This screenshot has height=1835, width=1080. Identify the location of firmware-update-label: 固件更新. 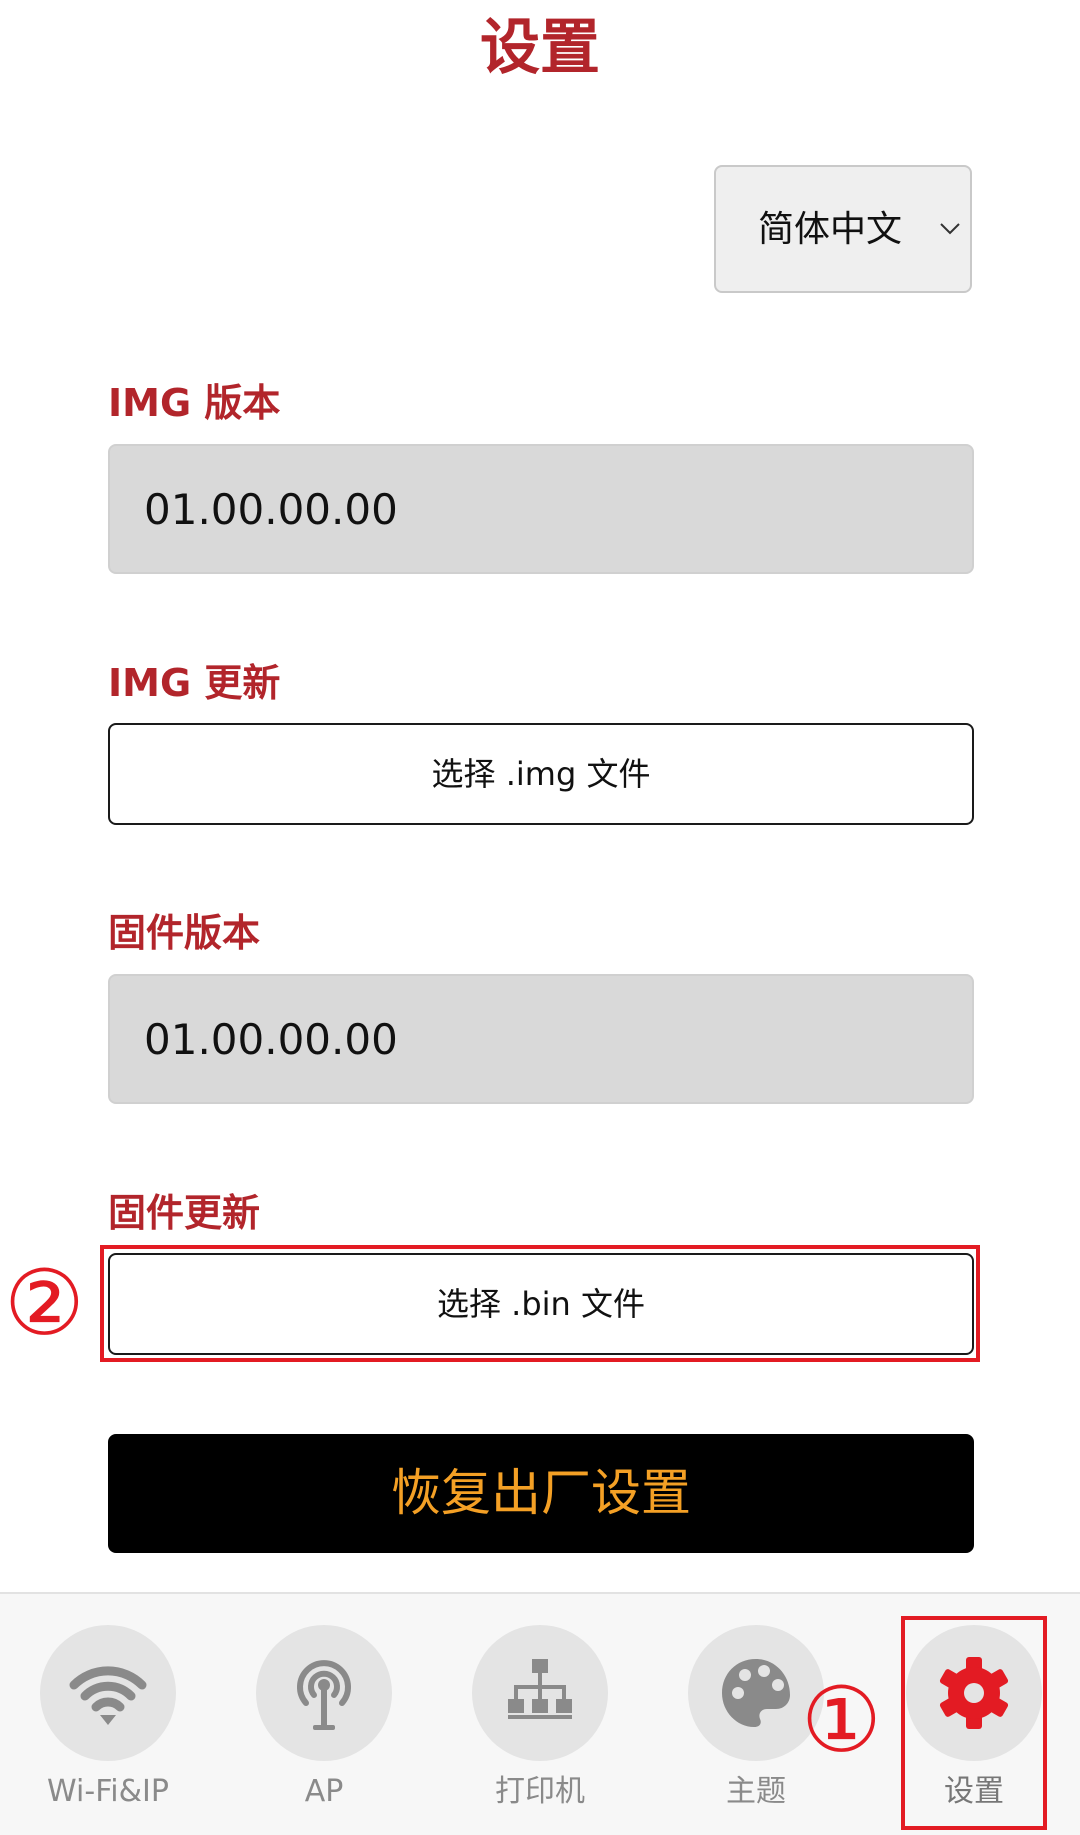
(184, 1213).